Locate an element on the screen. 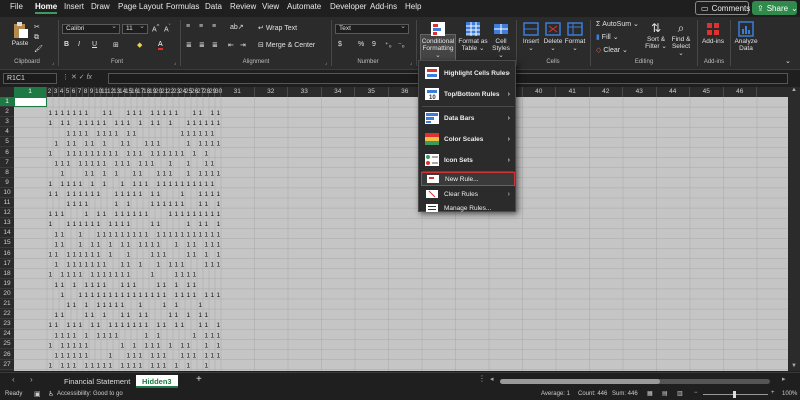 The image size is (800, 400). menu-item-top-bottom-rules: 10 Top/Bottom Rules › is located at coordinates (468, 94).